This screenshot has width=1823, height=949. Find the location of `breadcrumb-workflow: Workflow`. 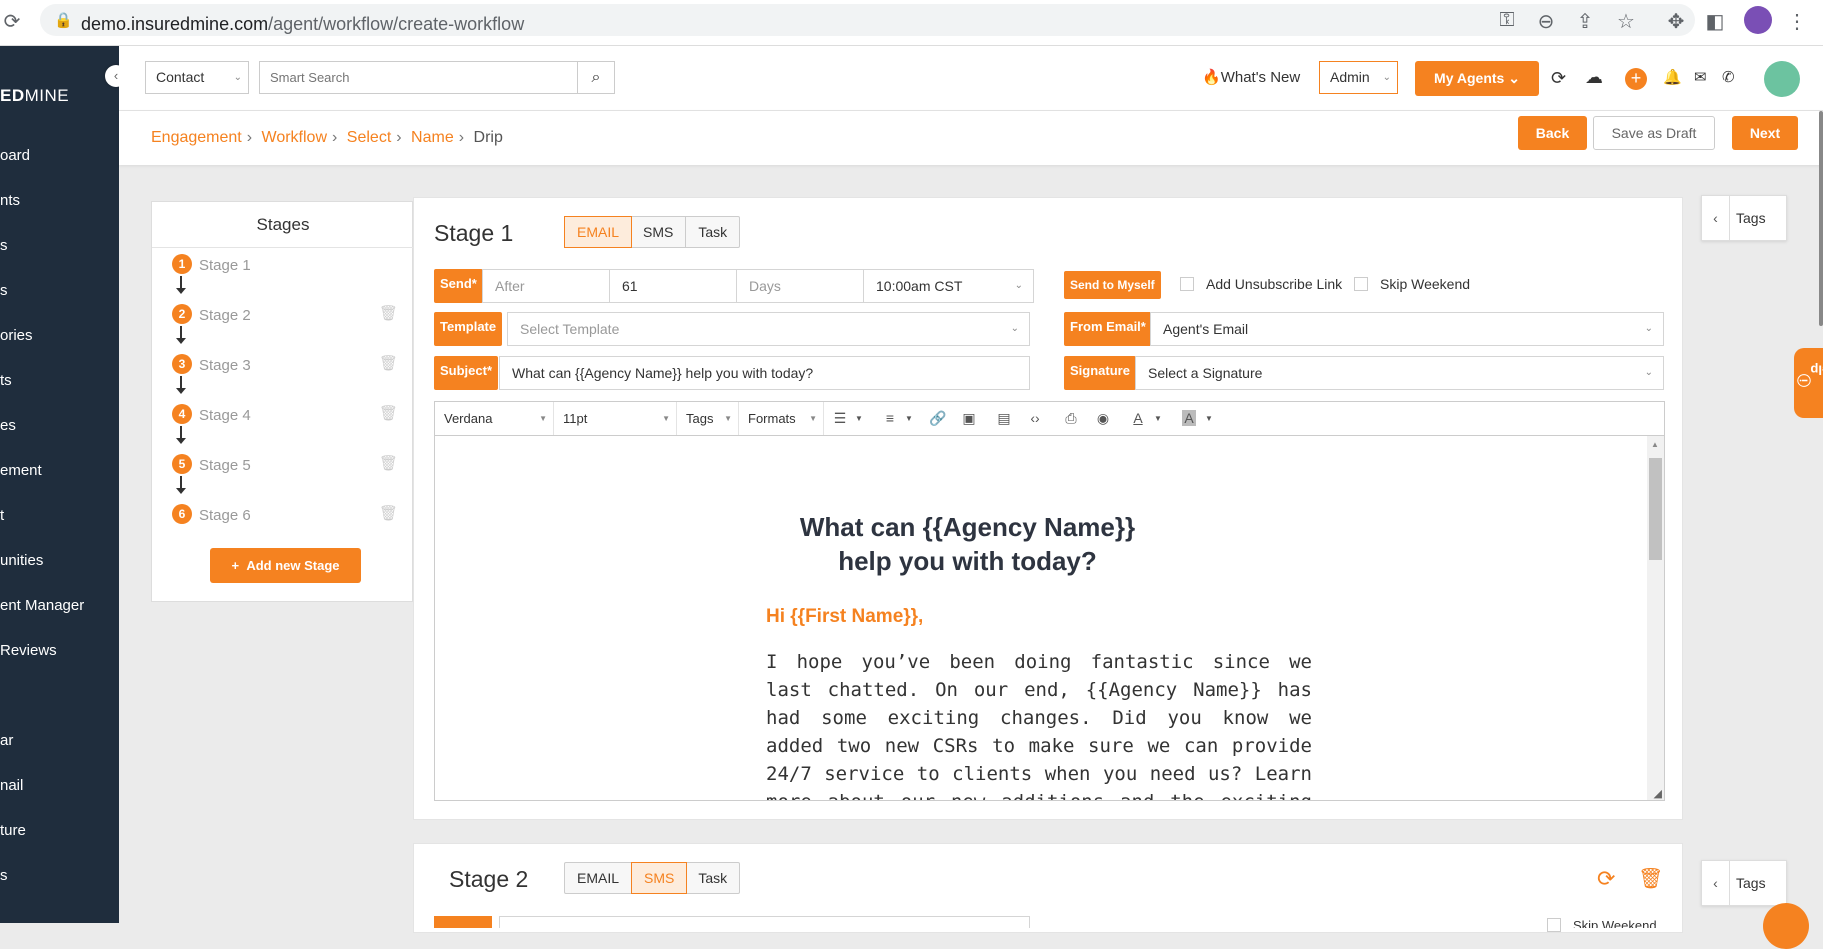

breadcrumb-workflow: Workflow is located at coordinates (295, 137).